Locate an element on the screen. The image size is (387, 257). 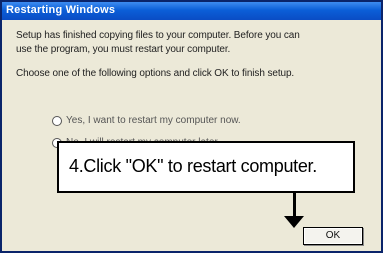
dialog-title: Restarting Windows is located at coordinates (61, 10).